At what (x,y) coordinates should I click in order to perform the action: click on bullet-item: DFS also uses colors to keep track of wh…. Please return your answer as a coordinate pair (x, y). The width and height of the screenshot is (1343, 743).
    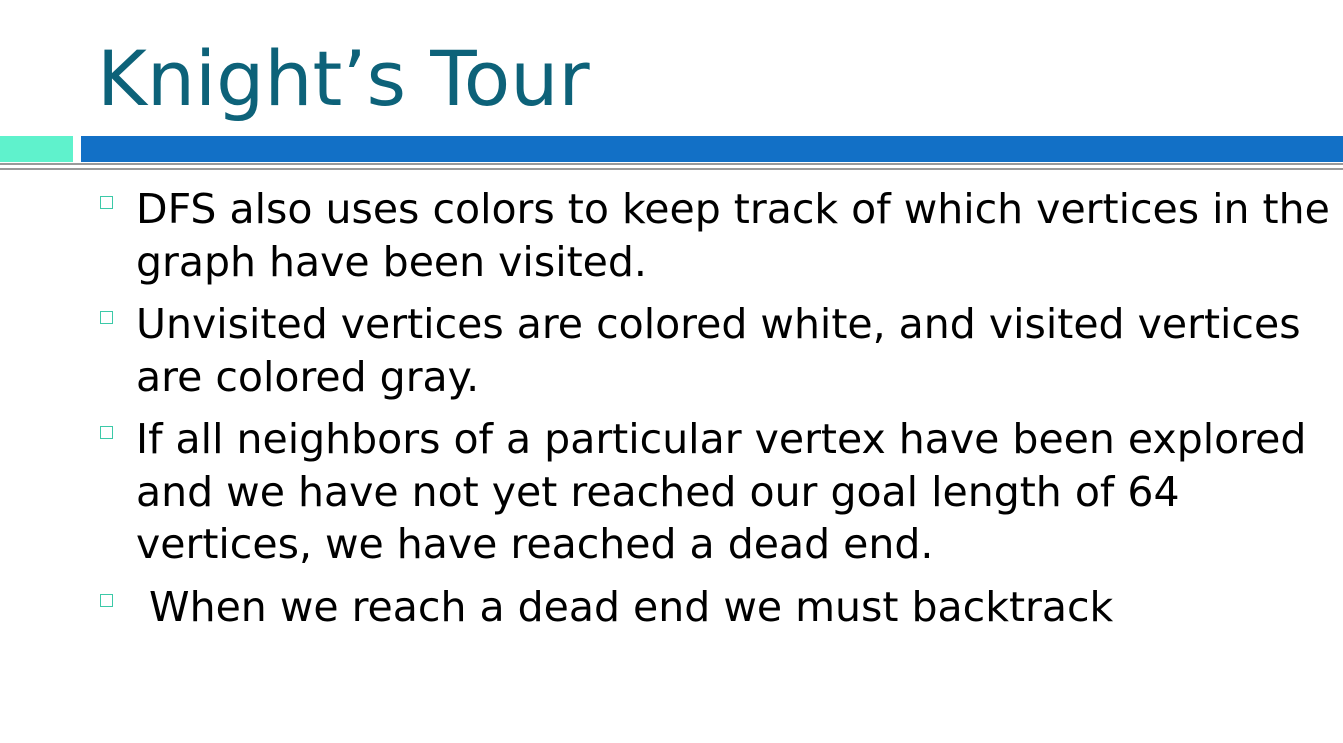
    Looking at the image, I should click on (715, 235).